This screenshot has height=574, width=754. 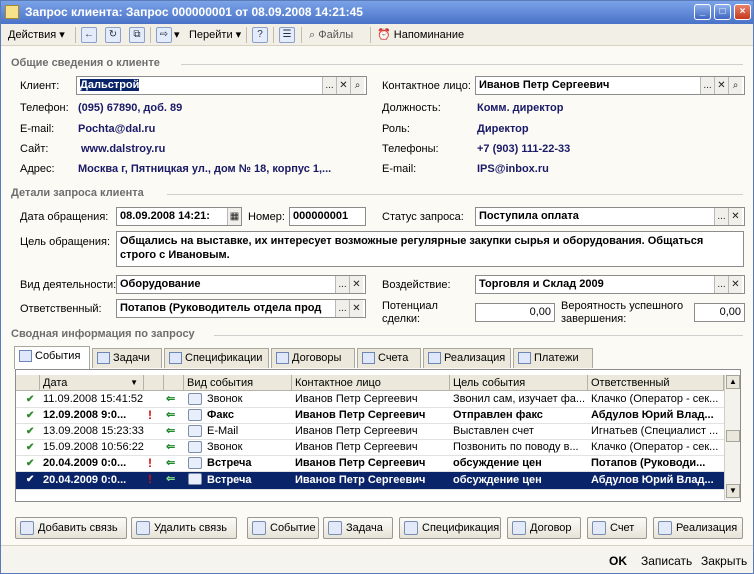 What do you see at coordinates (89, 35) in the screenshot?
I see `go-back-icon: ←` at bounding box center [89, 35].